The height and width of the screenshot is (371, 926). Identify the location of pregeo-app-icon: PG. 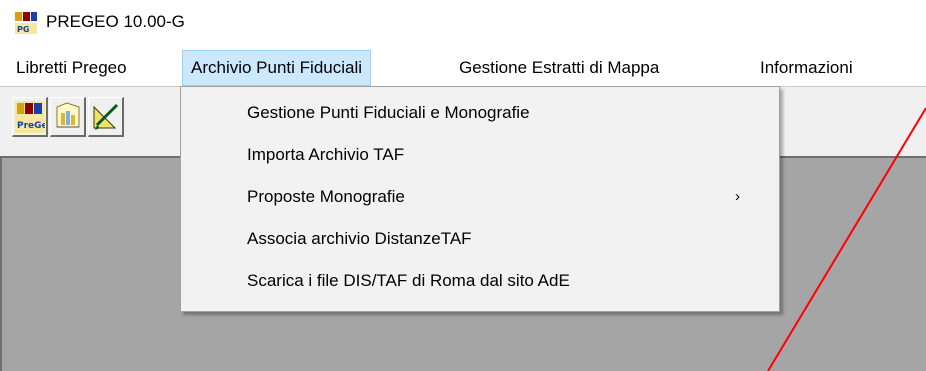
(26, 23).